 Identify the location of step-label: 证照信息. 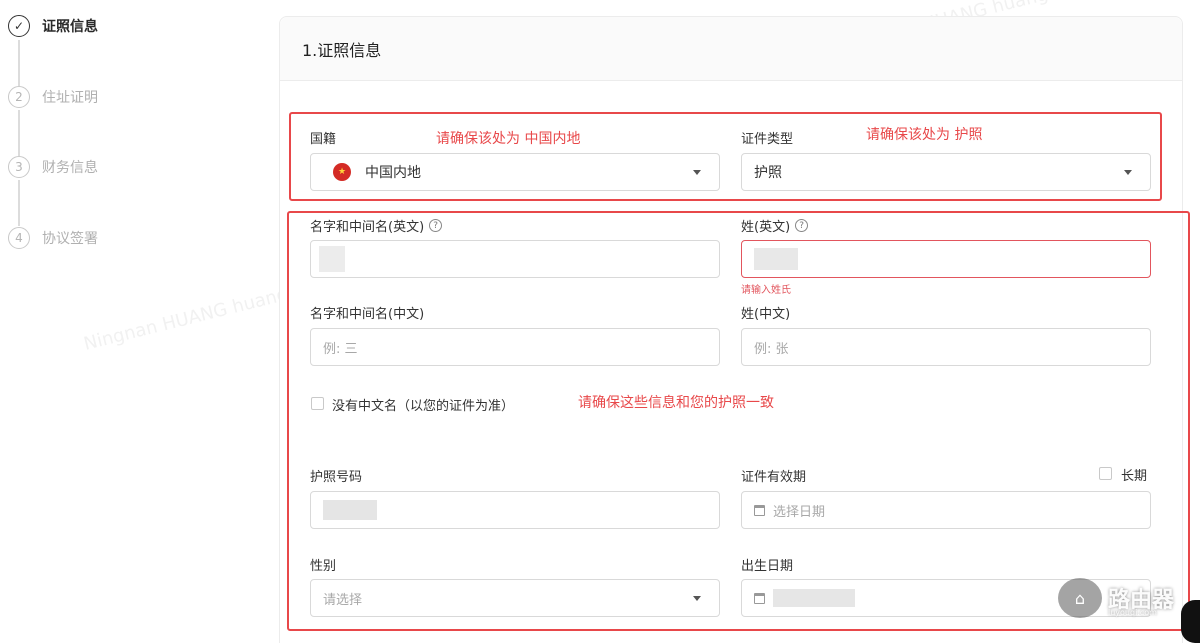
(70, 27).